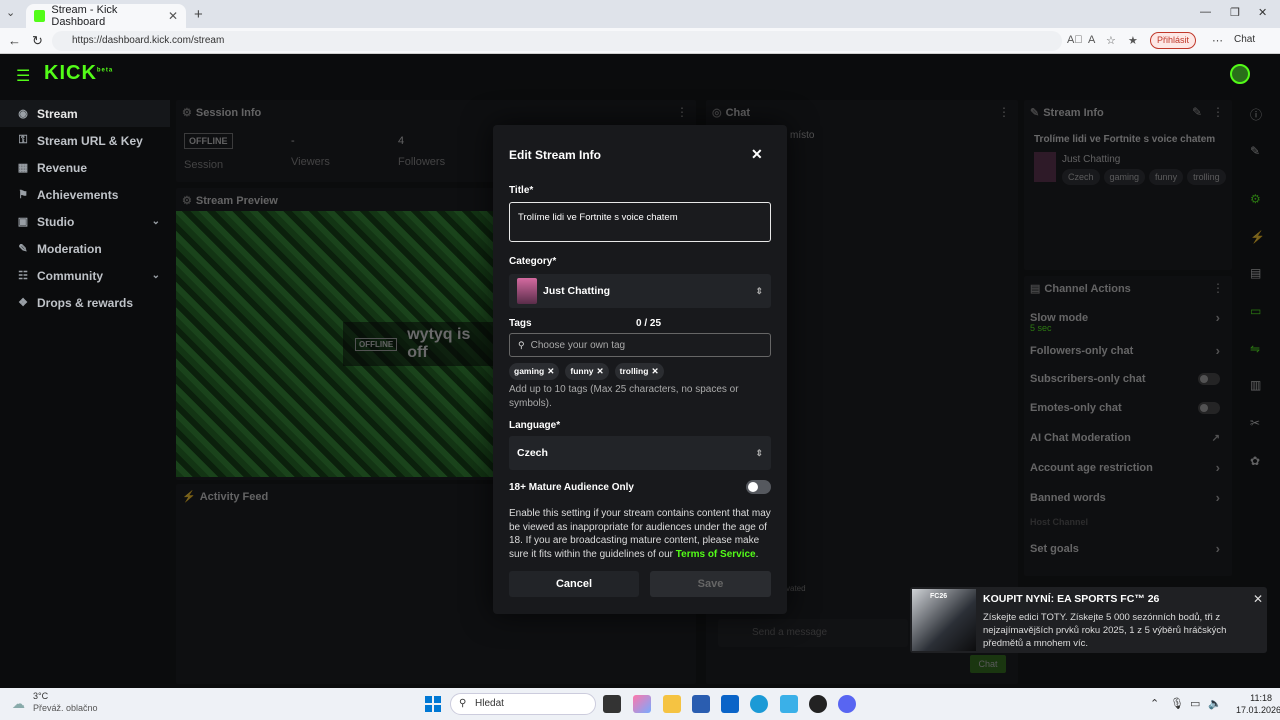 Image resolution: width=1280 pixels, height=720 pixels. Describe the element at coordinates (85, 194) in the screenshot. I see `sidebar-item-achievements: ⚑ Achievements` at that location.